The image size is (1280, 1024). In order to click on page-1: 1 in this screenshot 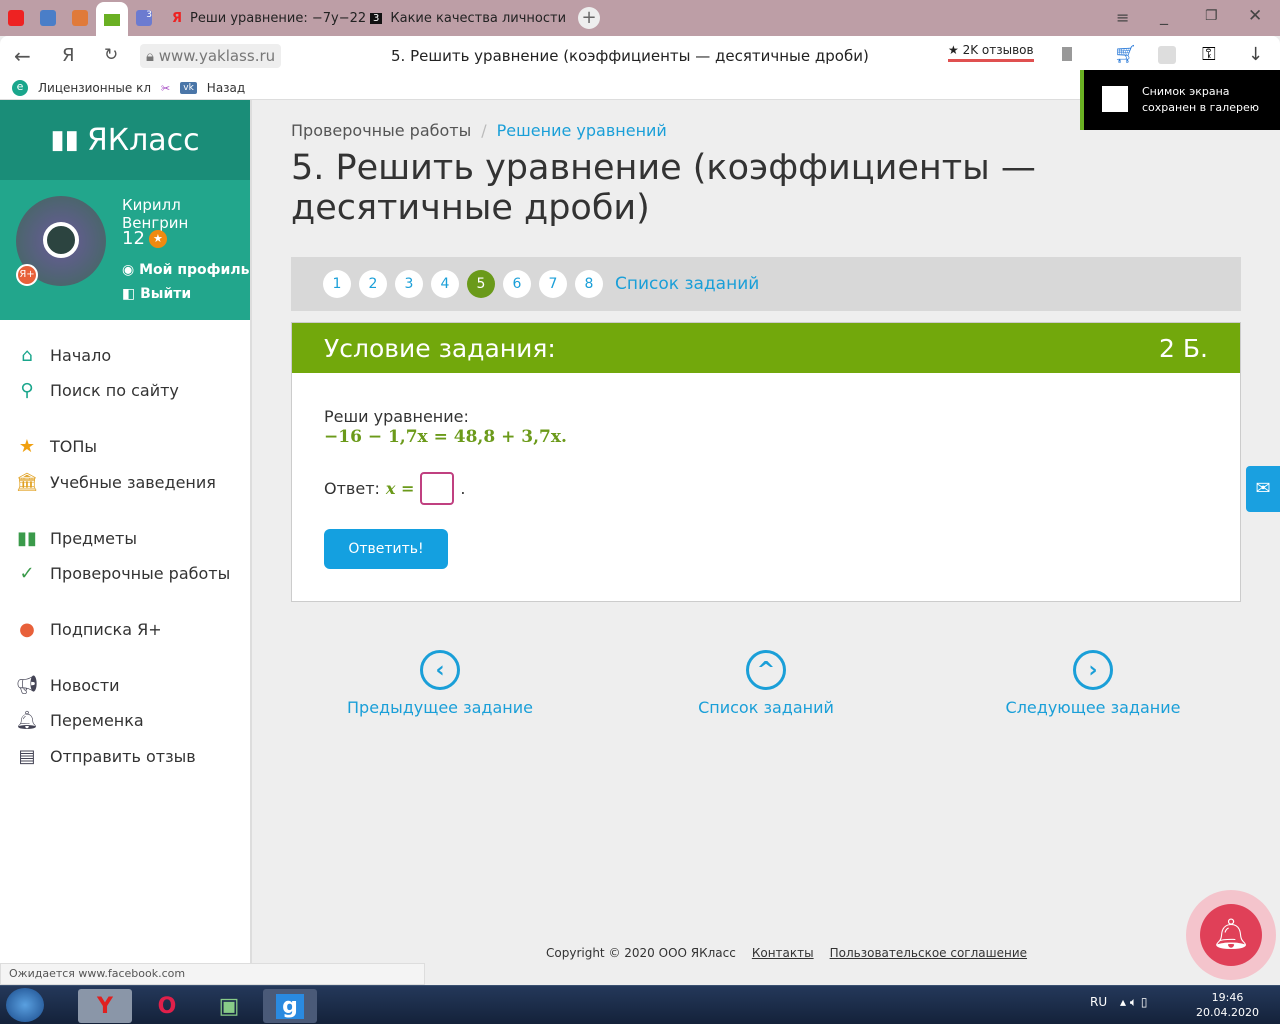, I will do `click(337, 284)`.